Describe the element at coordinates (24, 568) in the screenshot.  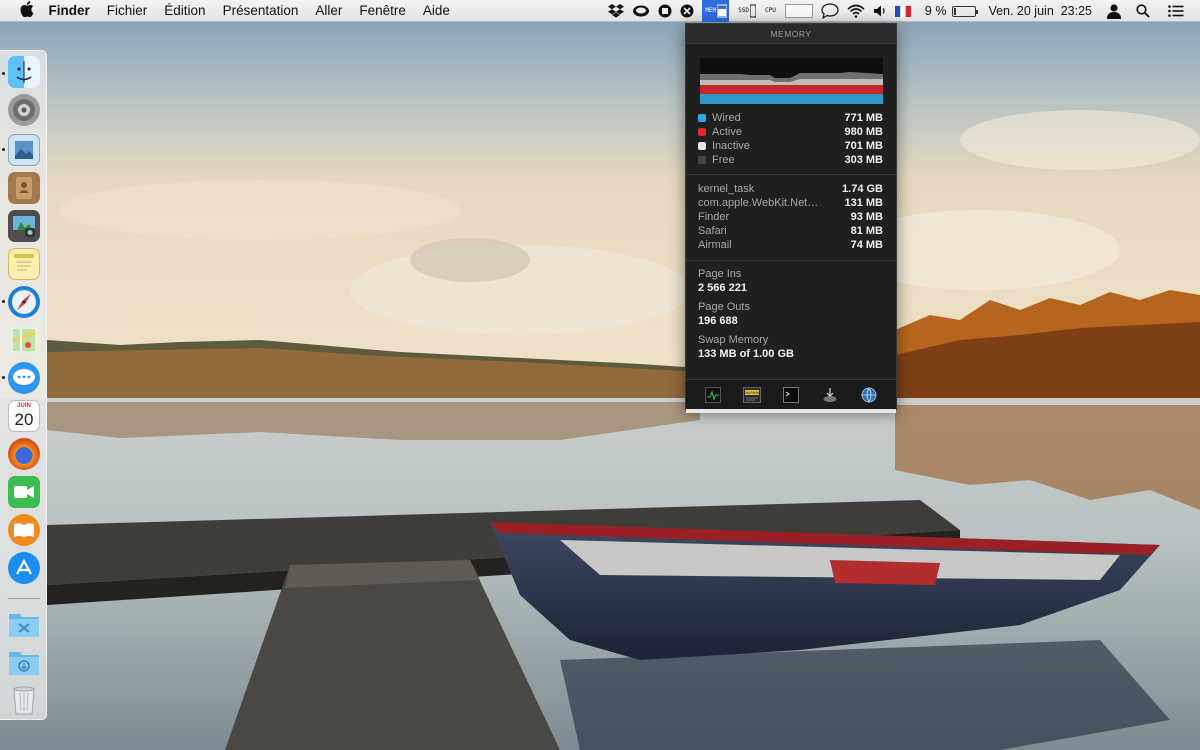
I see `app-store-icon` at that location.